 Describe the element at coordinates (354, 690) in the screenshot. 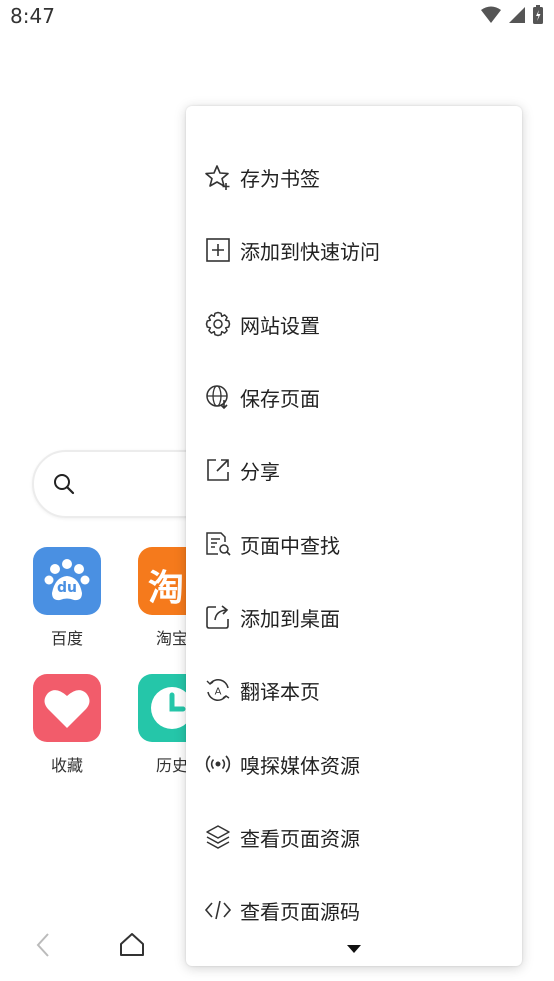

I see `menu-item-translate: A 翻译本页` at that location.